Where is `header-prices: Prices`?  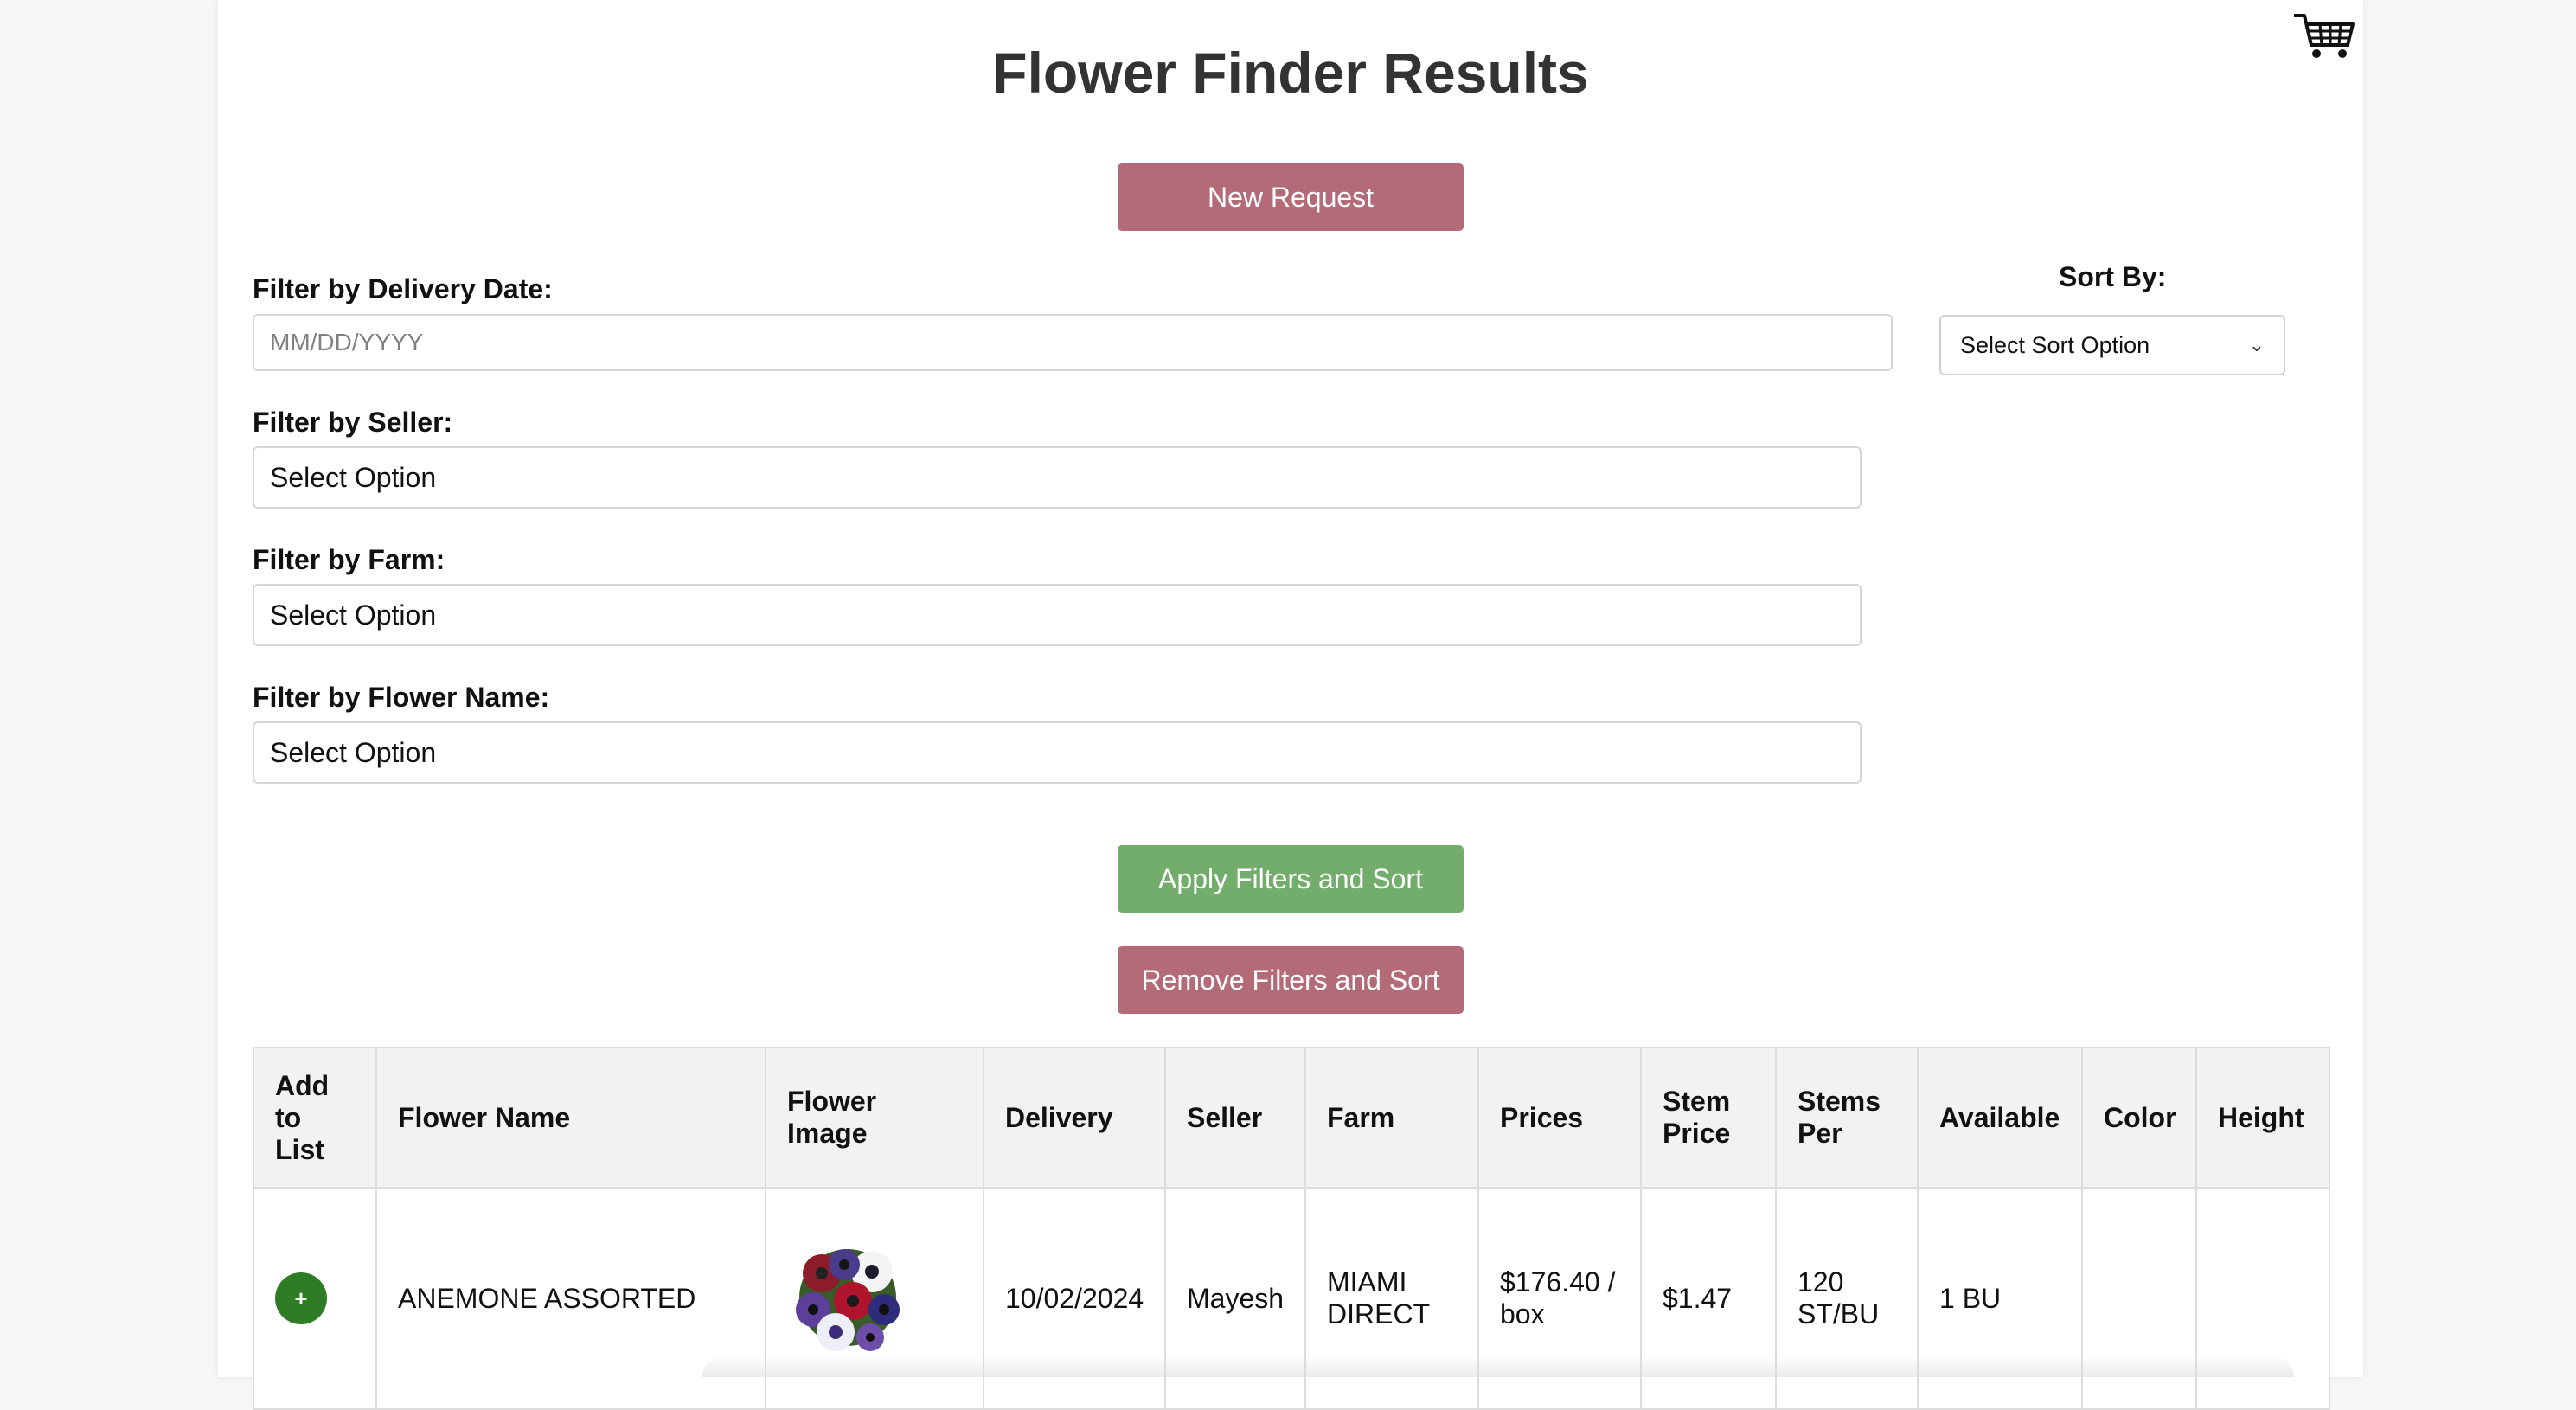 header-prices: Prices is located at coordinates (1559, 1118).